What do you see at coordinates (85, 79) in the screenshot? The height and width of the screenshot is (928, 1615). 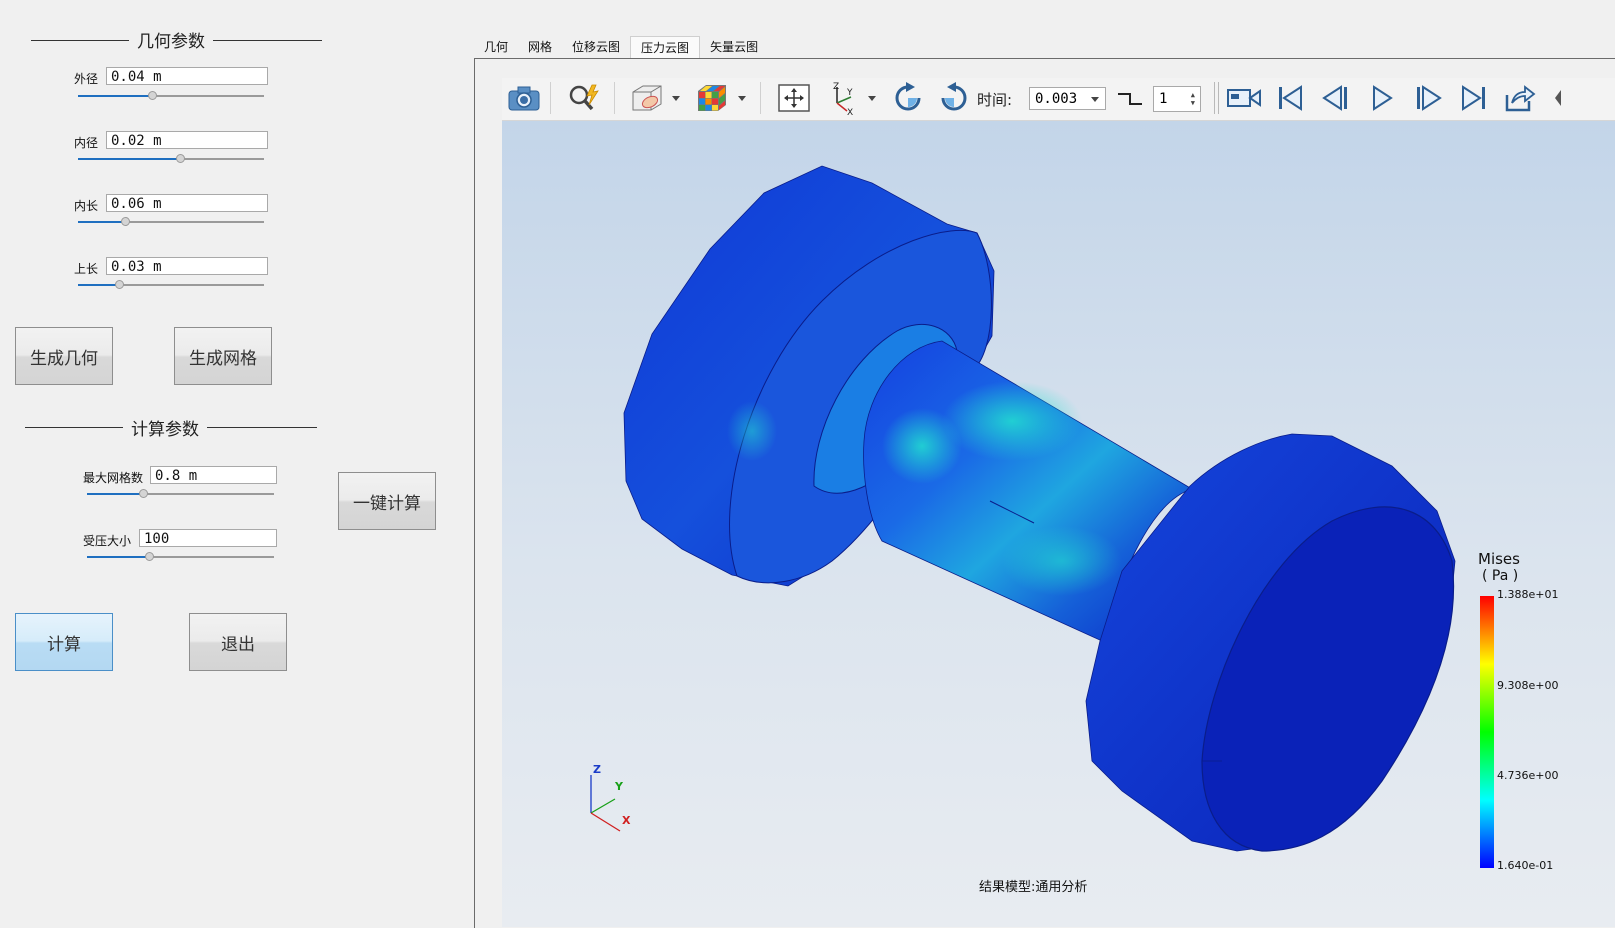 I see `outer-diameter-label: 外径` at bounding box center [85, 79].